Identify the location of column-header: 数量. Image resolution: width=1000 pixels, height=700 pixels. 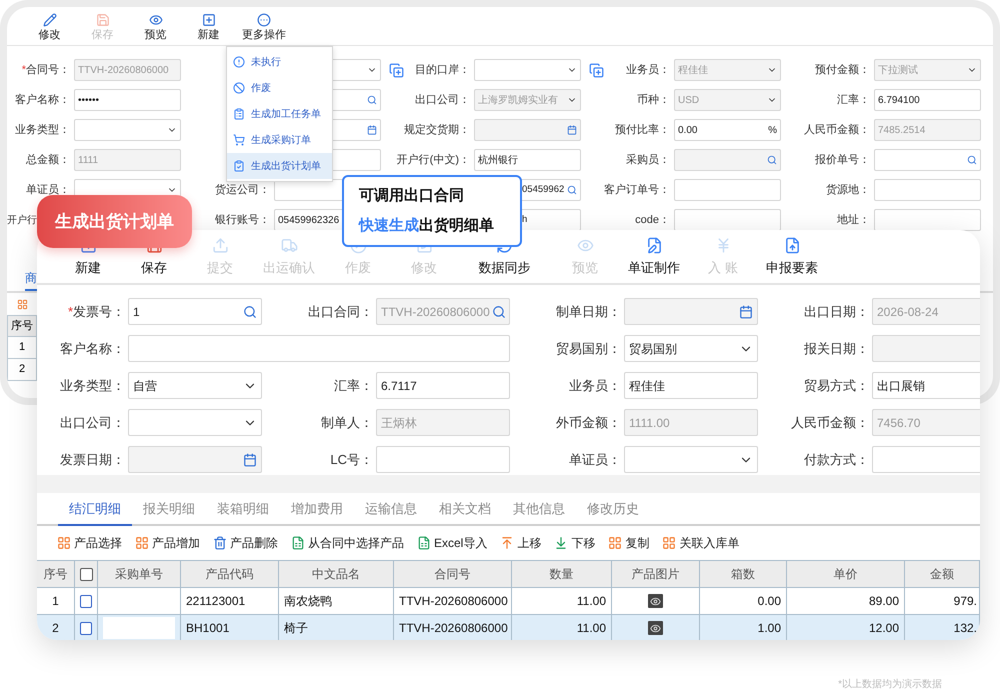
(562, 574).